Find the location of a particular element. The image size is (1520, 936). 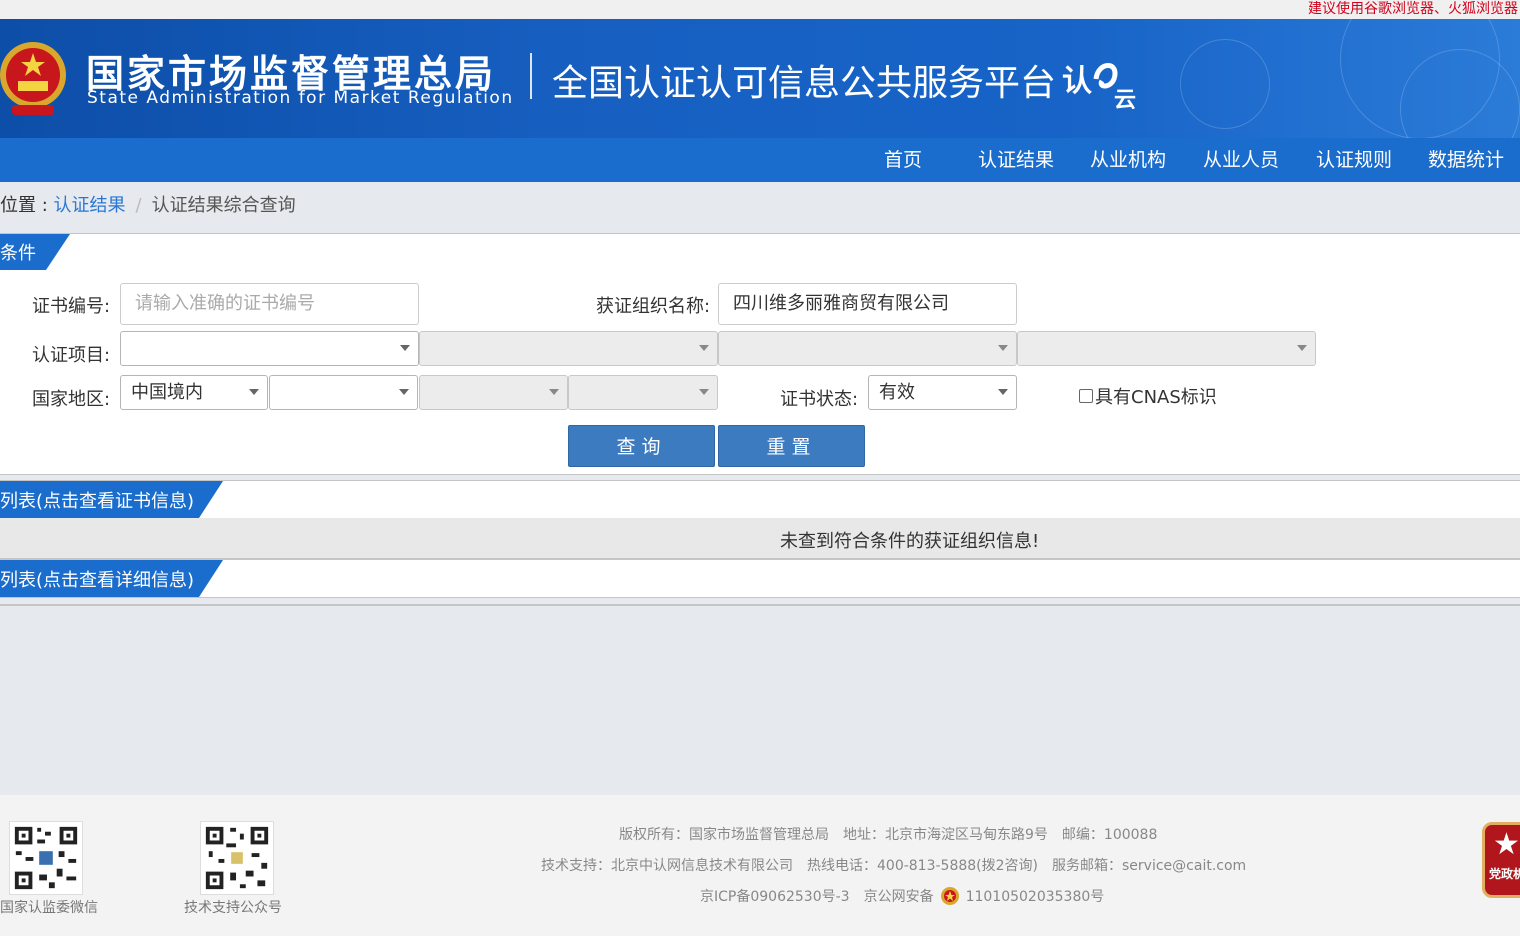

org-name-label: 获证组织名称: is located at coordinates (653, 306).